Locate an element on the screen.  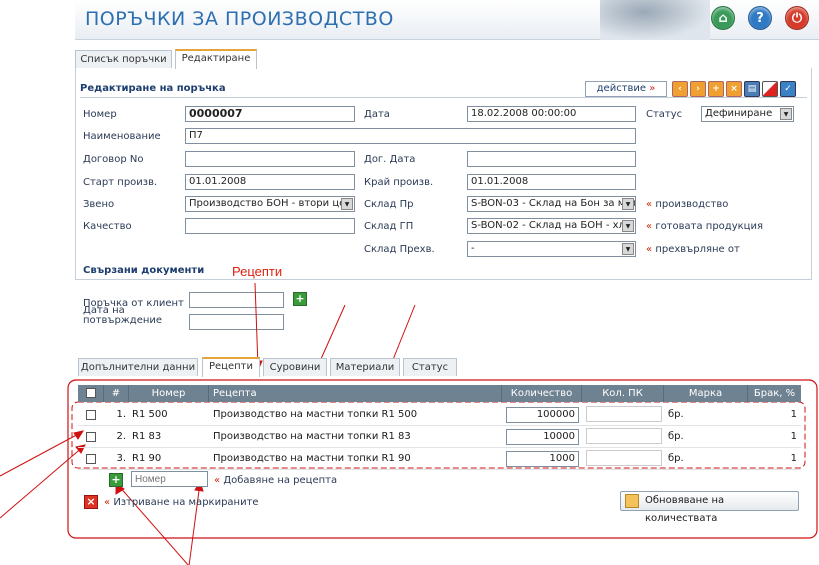
col-qty-pk: Кол. ПК is located at coordinates (623, 393).